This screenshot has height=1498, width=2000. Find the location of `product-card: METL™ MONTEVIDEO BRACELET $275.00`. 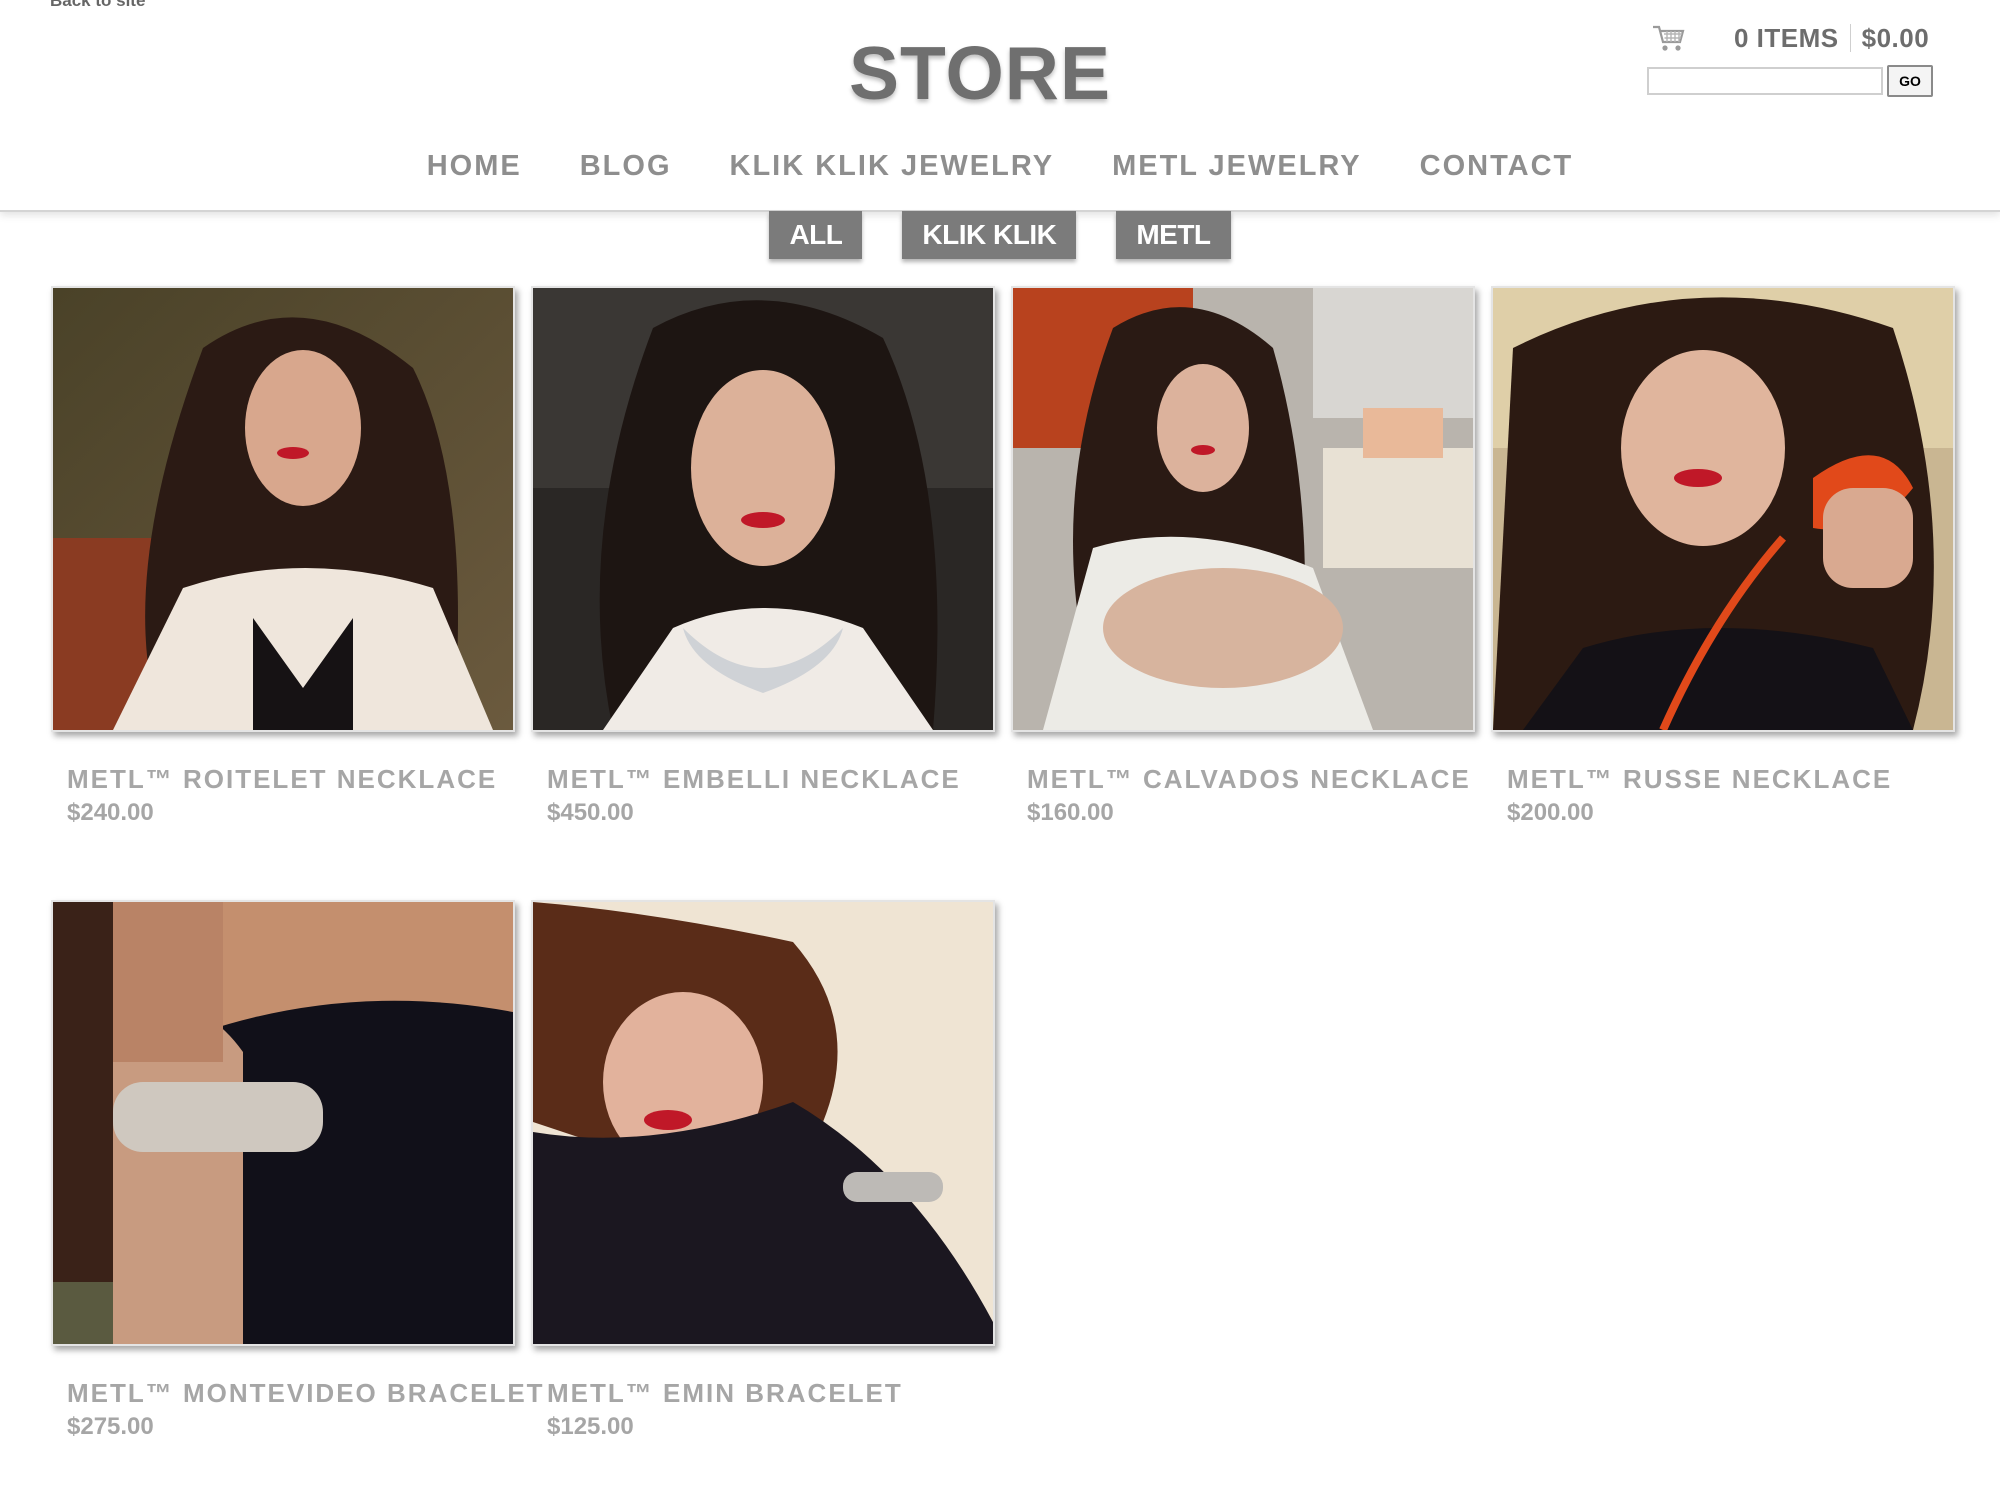

product-card: METL™ MONTEVIDEO BRACELET $275.00 is located at coordinates (297, 1170).